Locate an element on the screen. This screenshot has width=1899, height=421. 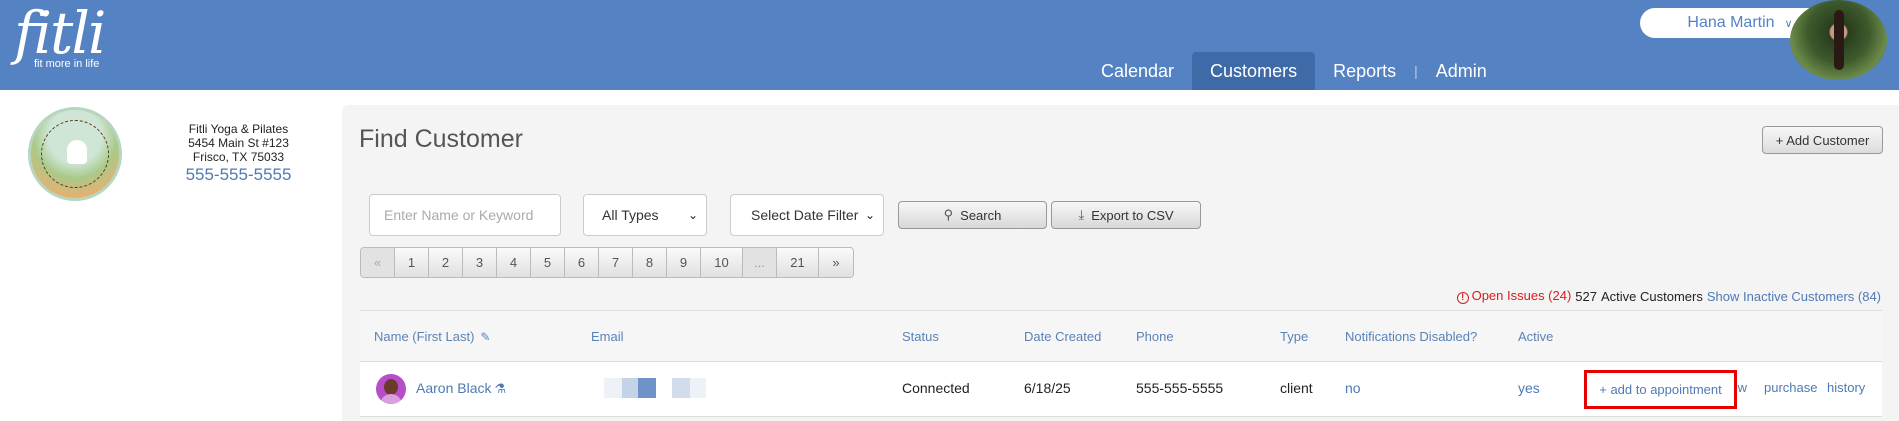
pagination-page: 10 is located at coordinates (722, 262).